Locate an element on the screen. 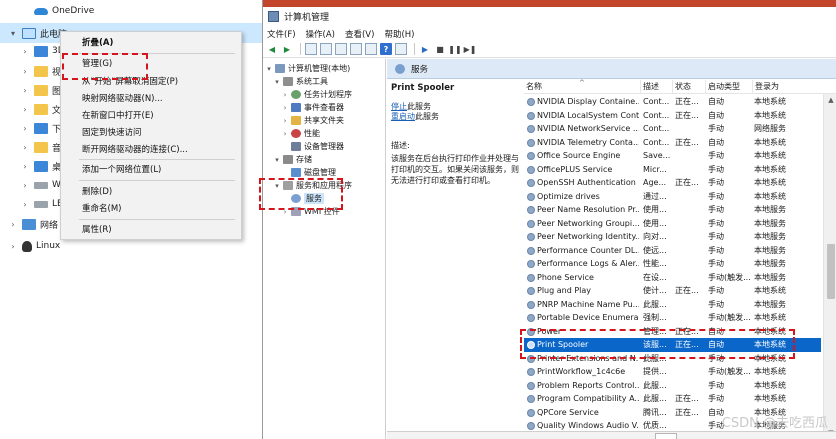 This screenshot has height=439, width=836. table-row: Plug and Play 使计... 正在... 手动 本地系统 is located at coordinates (672, 291).